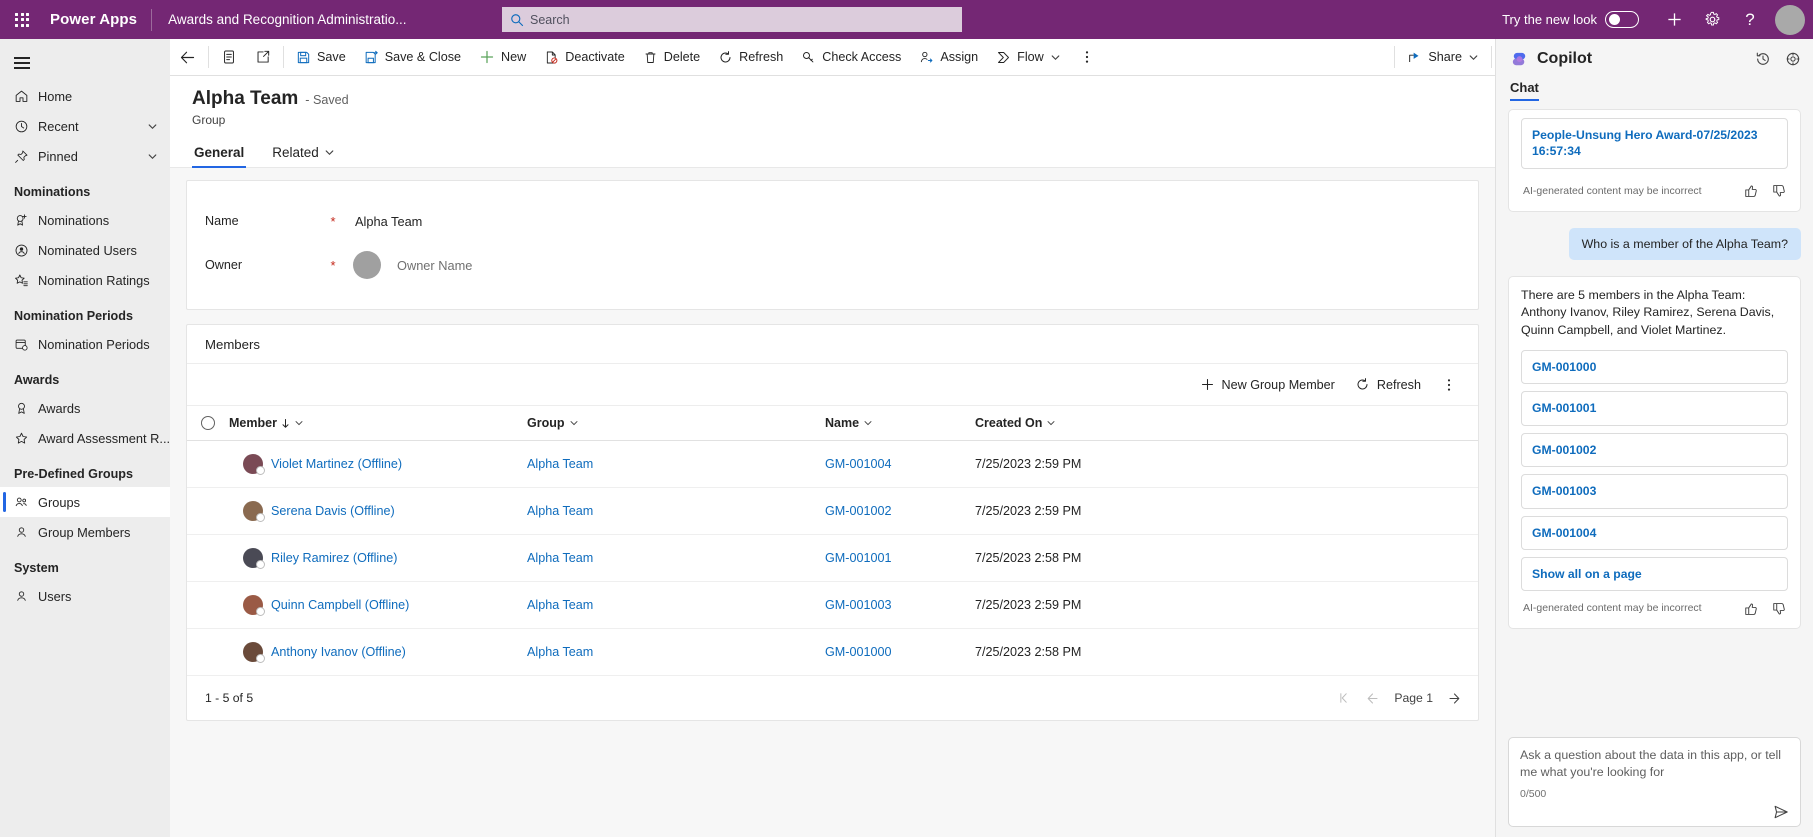 The height and width of the screenshot is (837, 1813). Describe the element at coordinates (676, 423) in the screenshot. I see `column-header-group: Group` at that location.